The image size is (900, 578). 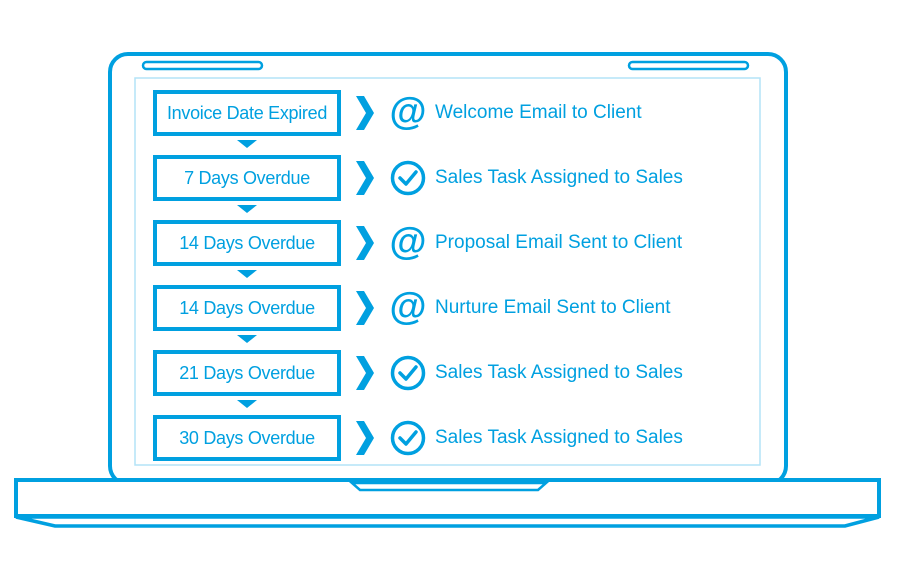 What do you see at coordinates (247, 438) in the screenshot?
I see `trigger-box: 30 Days Overdue` at bounding box center [247, 438].